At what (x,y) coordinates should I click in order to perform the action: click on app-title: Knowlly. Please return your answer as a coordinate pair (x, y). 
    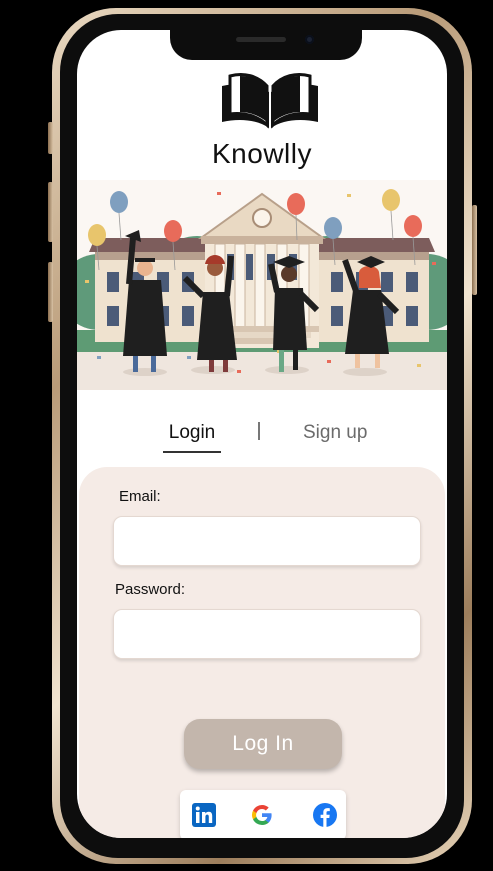
    Looking at the image, I should click on (262, 153).